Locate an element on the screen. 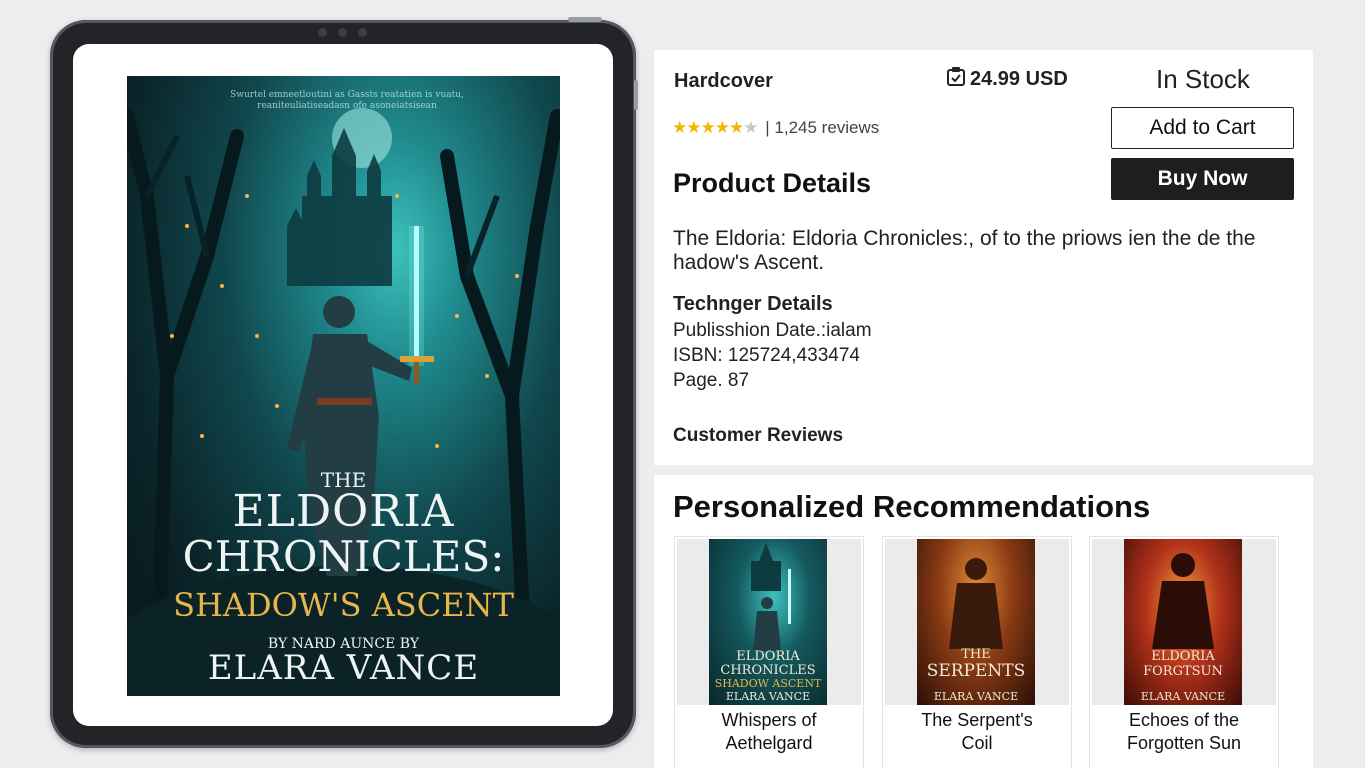 Image resolution: width=1365 pixels, height=768 pixels. cover-subtitle: SHADOW'S ASCENT is located at coordinates (343, 605).